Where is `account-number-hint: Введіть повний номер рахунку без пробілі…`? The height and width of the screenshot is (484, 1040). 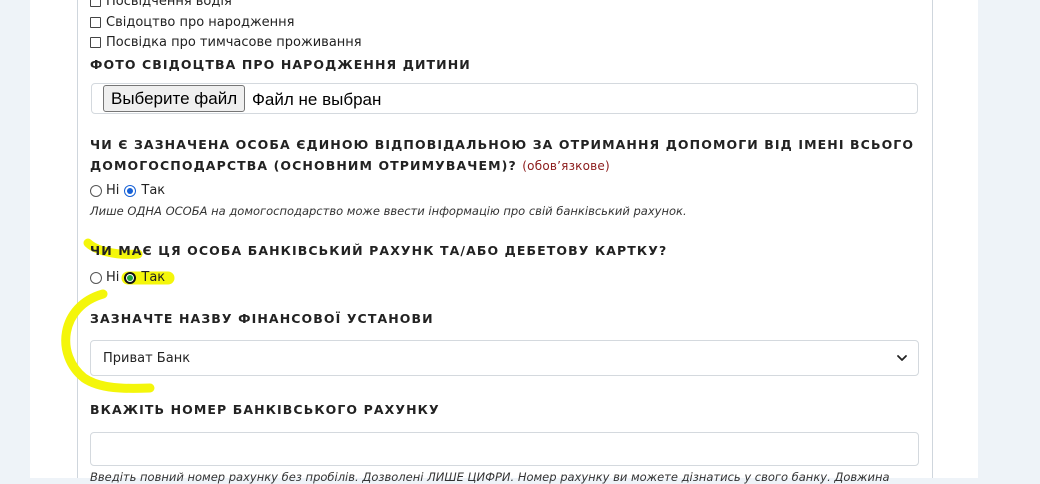 account-number-hint: Введіть повний номер рахунку без пробілі… is located at coordinates (490, 477).